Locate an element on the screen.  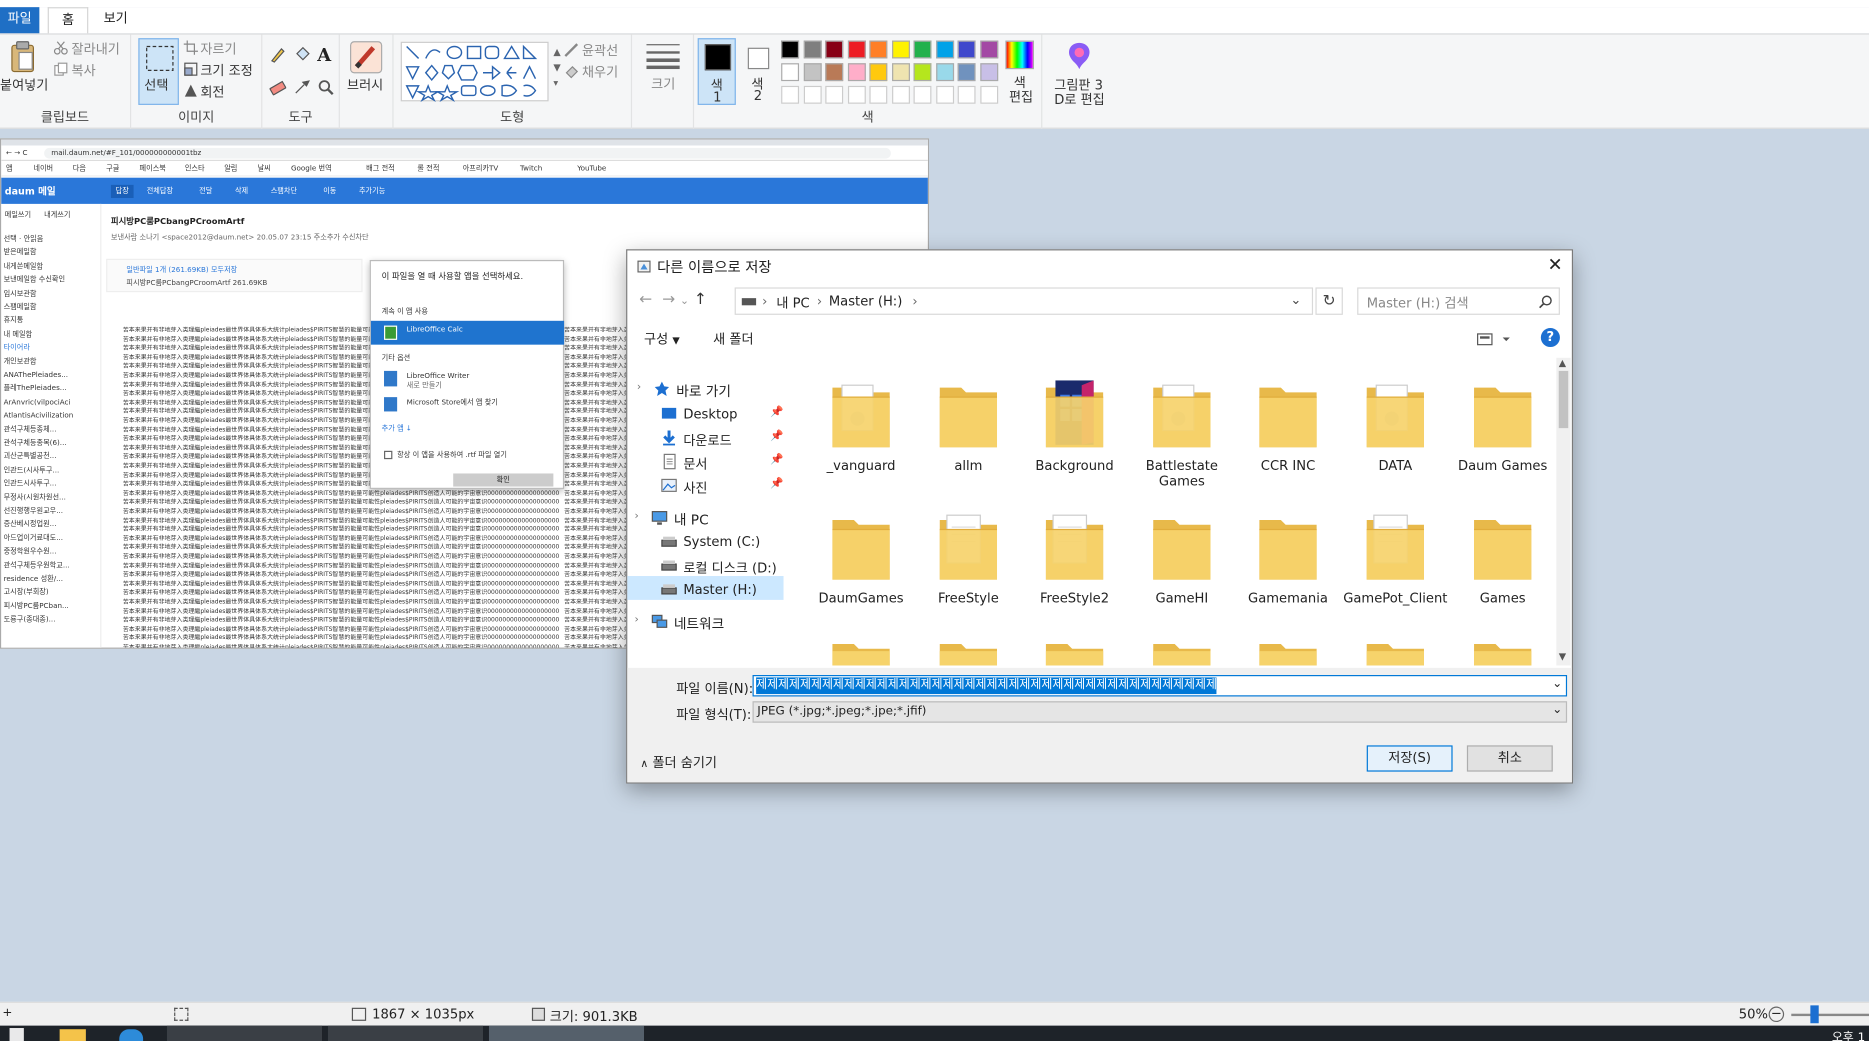
bookmark-item: 네이버 is located at coordinates (43, 169).